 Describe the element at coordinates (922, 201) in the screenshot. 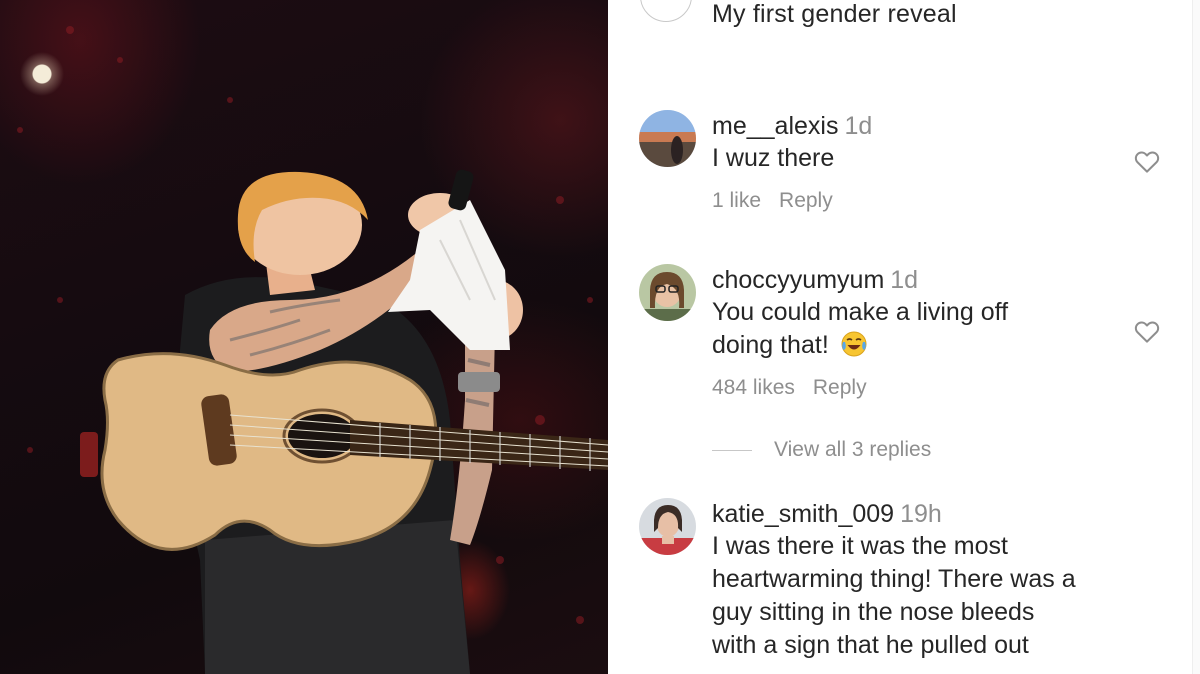

I see `comment-meta: 1 like Reply` at that location.